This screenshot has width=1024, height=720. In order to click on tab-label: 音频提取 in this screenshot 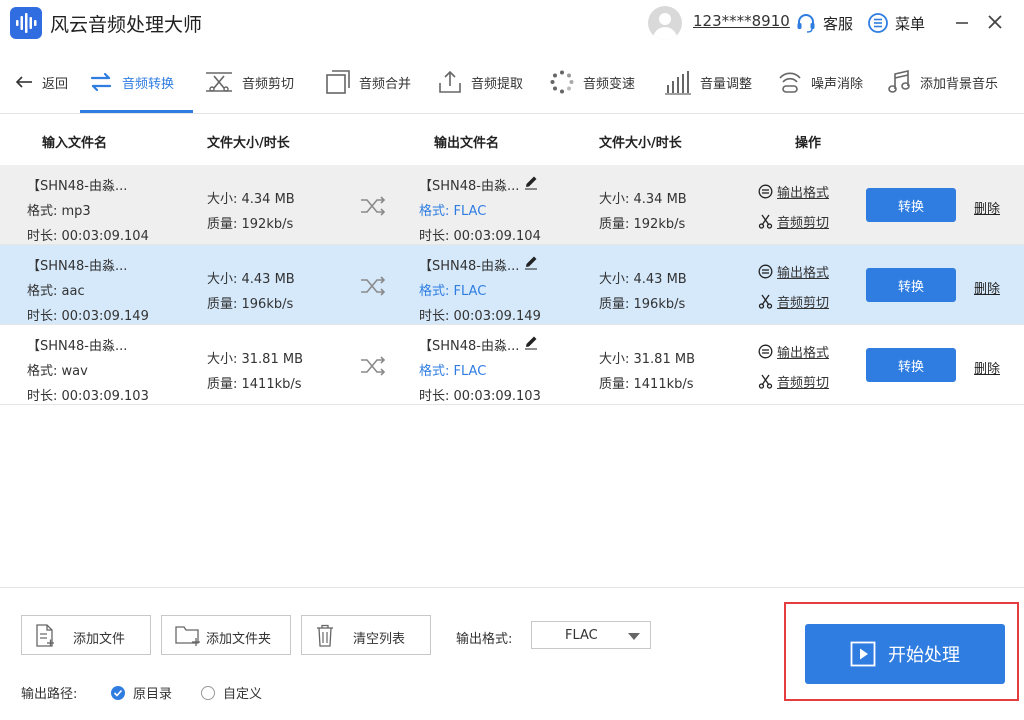, I will do `click(497, 84)`.